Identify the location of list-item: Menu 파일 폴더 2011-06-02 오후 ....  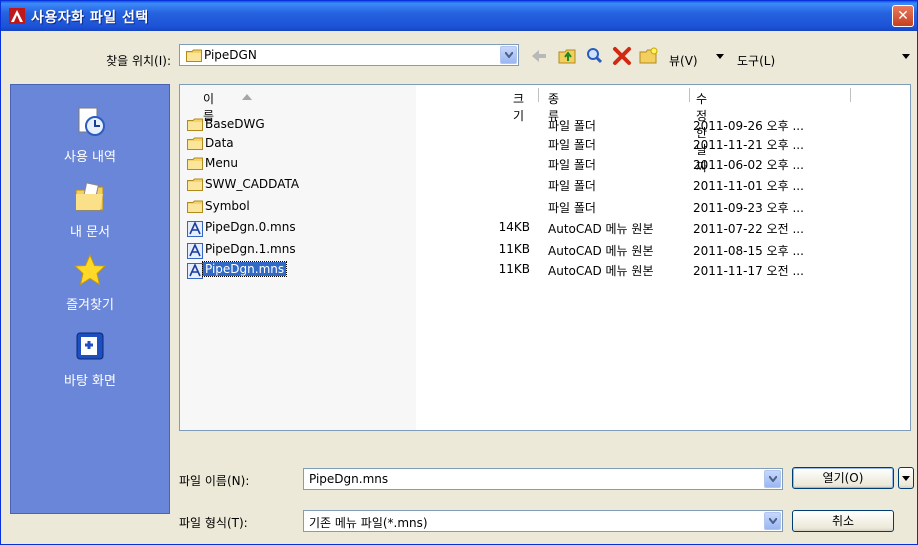
(545, 163).